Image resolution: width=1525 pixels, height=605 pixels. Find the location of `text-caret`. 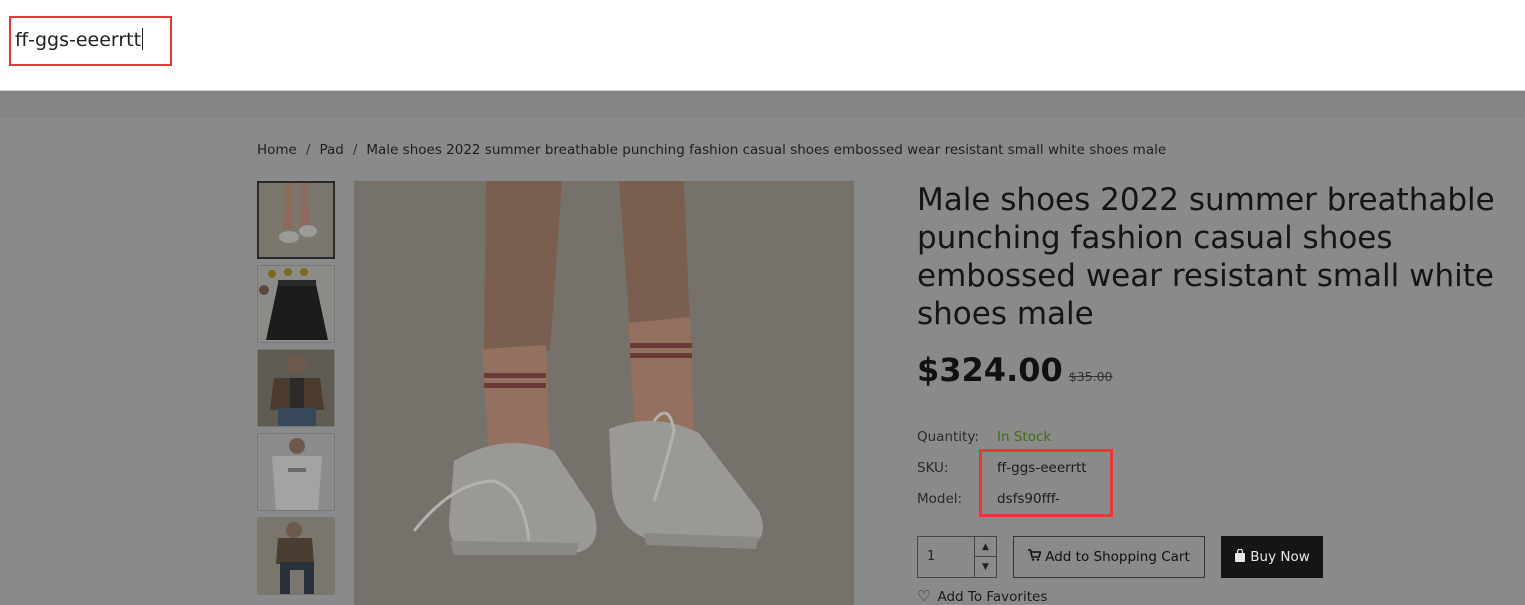

text-caret is located at coordinates (143, 39).